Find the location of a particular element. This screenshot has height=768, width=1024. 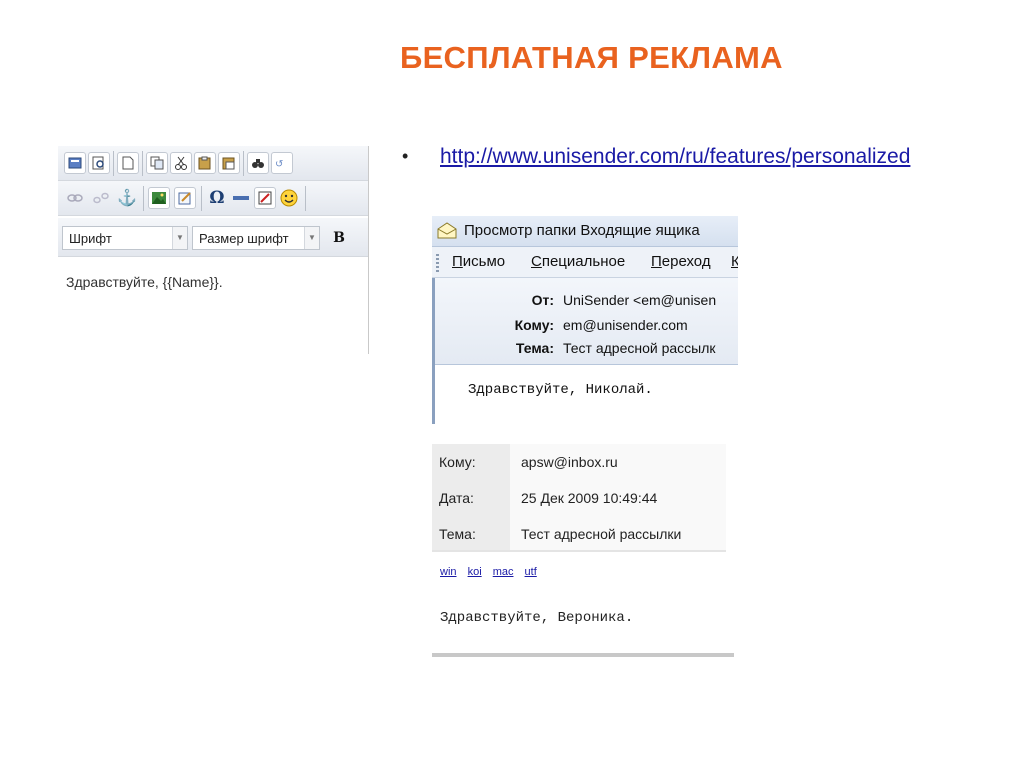

date-label: Дата: is located at coordinates (456, 498).